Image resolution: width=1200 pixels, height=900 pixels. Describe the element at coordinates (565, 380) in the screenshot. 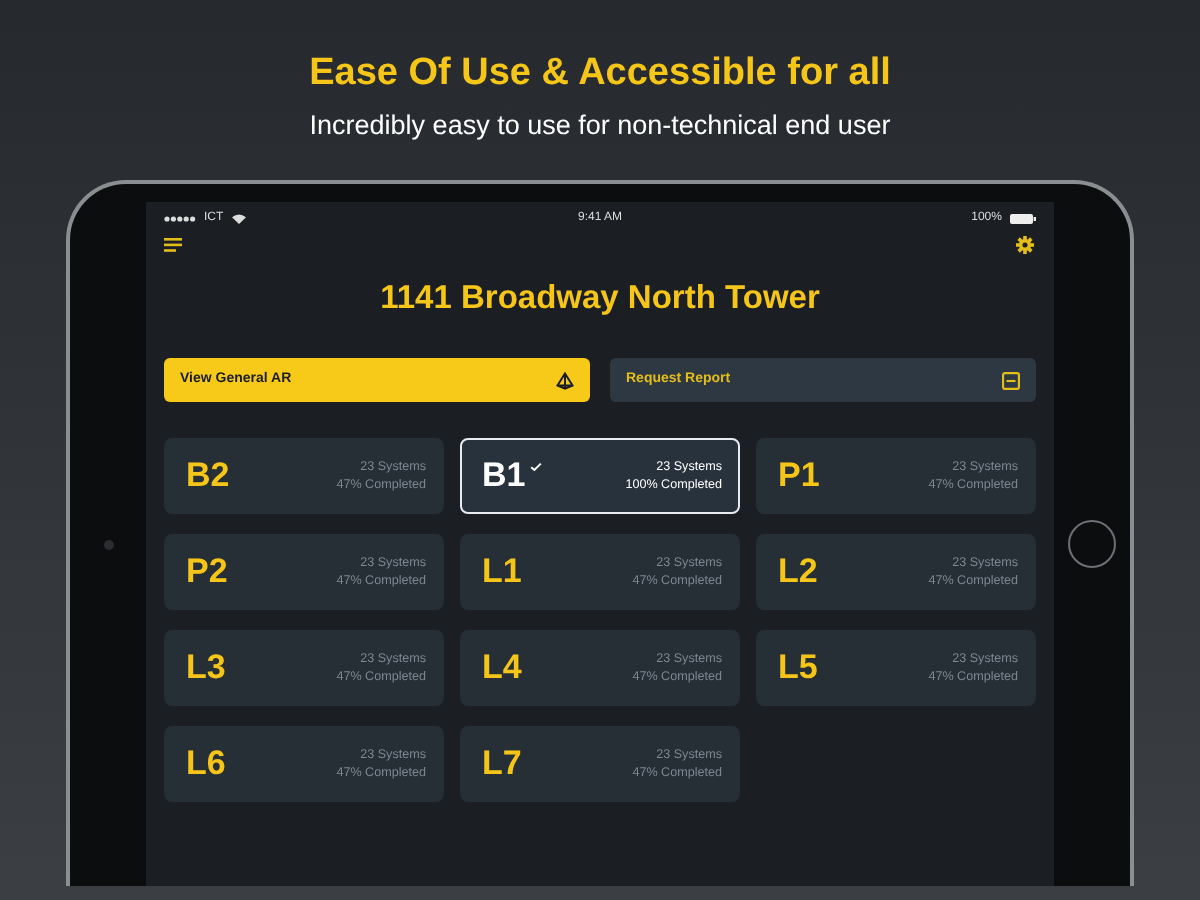

I see `ar-icon` at that location.